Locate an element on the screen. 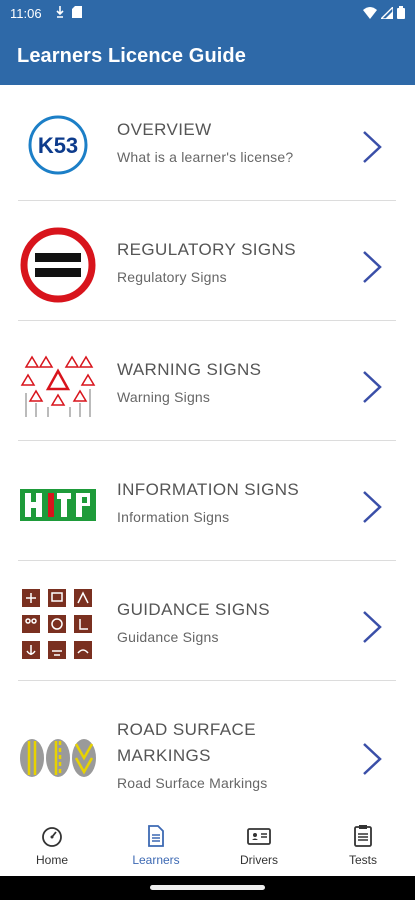 This screenshot has width=415, height=900. nav-learners-label: Learners is located at coordinates (156, 860).